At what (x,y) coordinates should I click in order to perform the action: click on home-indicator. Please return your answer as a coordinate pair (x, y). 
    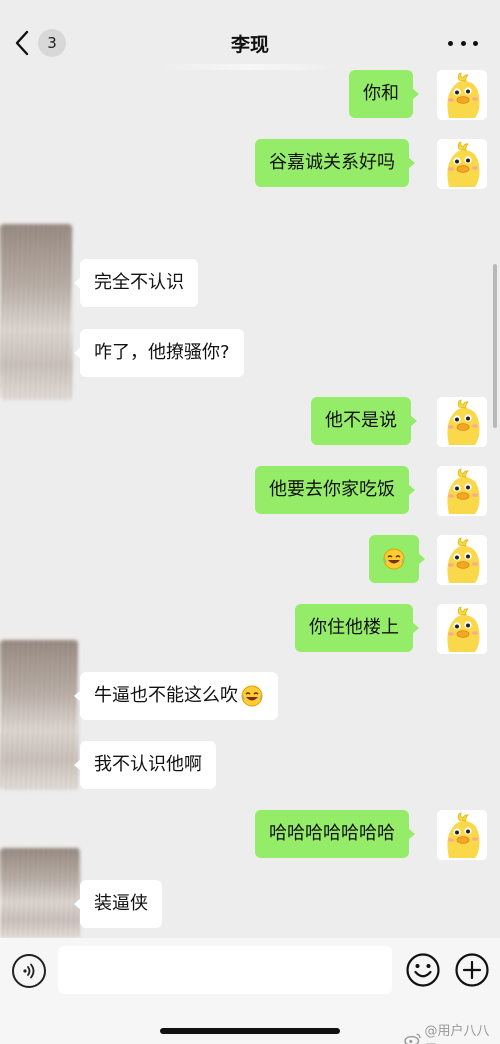
    Looking at the image, I should click on (250, 1031).